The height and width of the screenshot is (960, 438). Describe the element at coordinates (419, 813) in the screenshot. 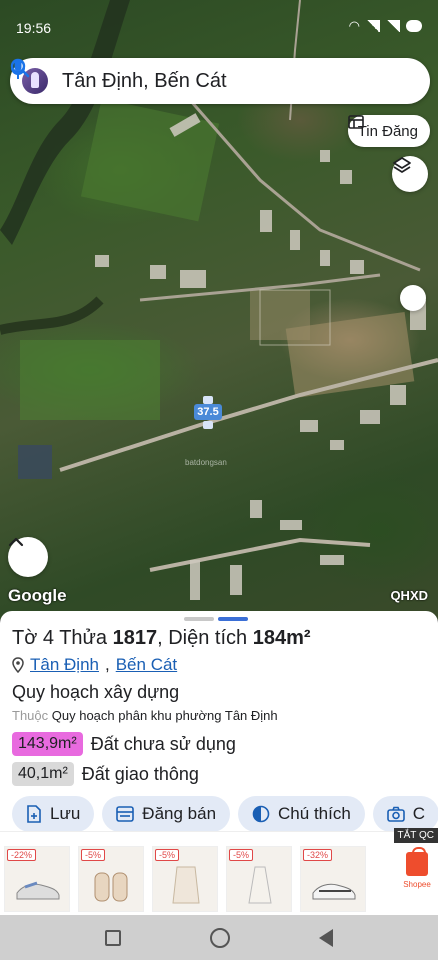

I see `camera-label: C` at that location.